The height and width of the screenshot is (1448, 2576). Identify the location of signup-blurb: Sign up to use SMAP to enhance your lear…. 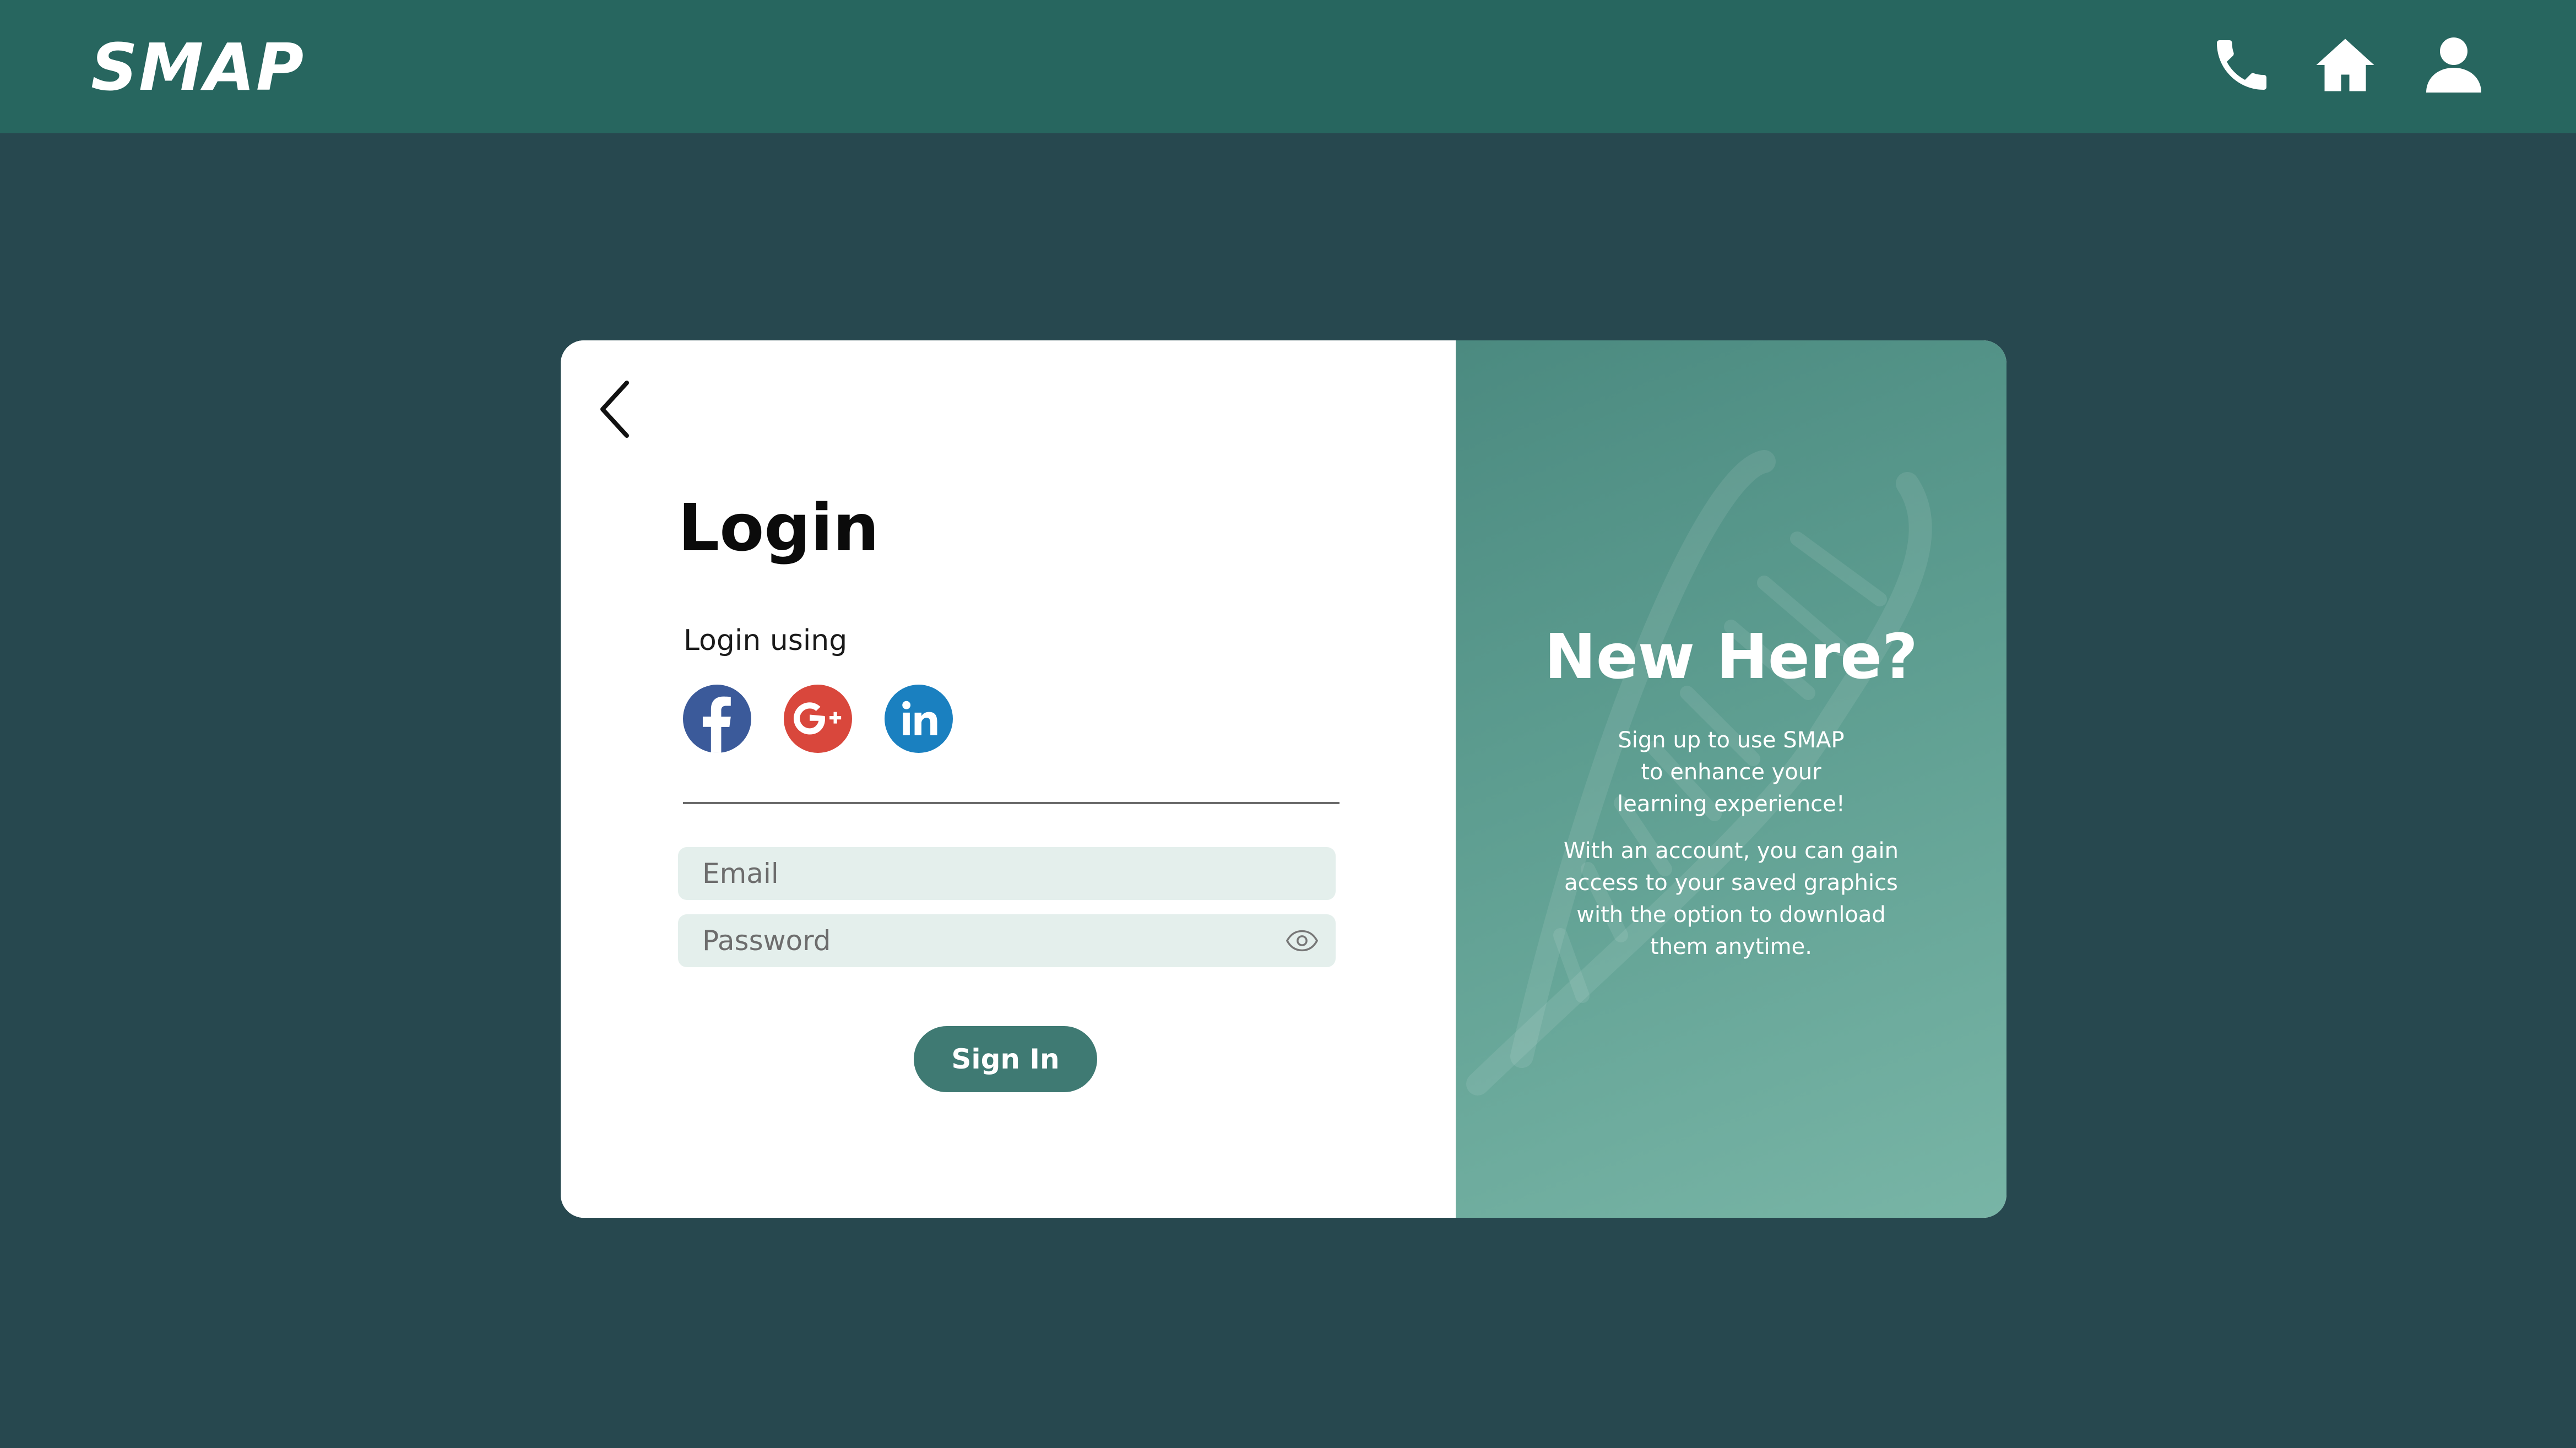
(1731, 772).